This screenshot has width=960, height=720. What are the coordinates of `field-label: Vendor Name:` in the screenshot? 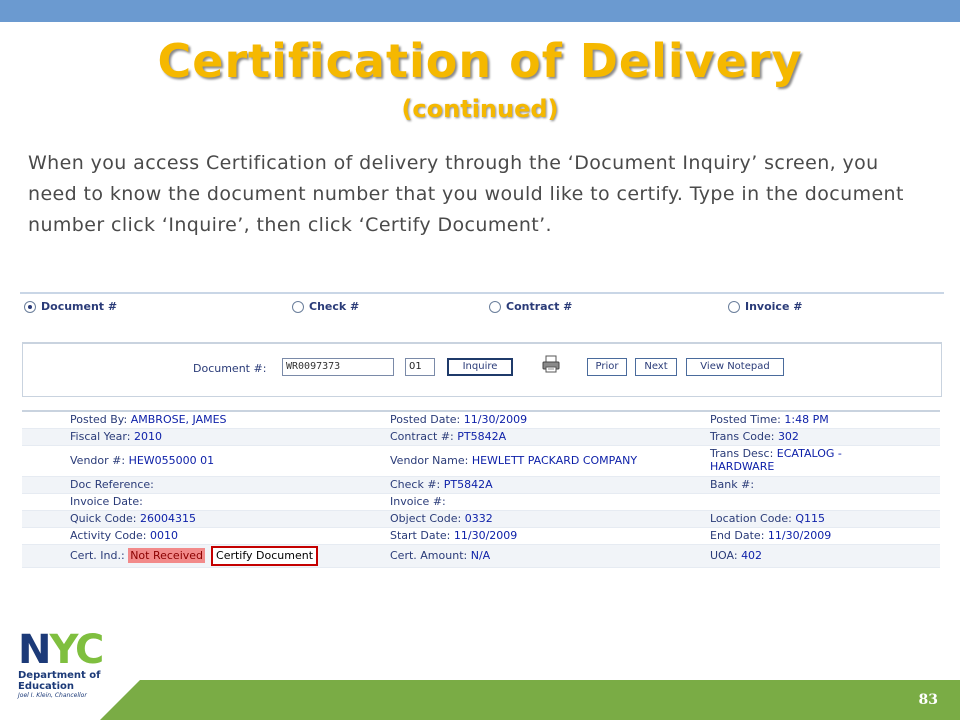 It's located at (429, 460).